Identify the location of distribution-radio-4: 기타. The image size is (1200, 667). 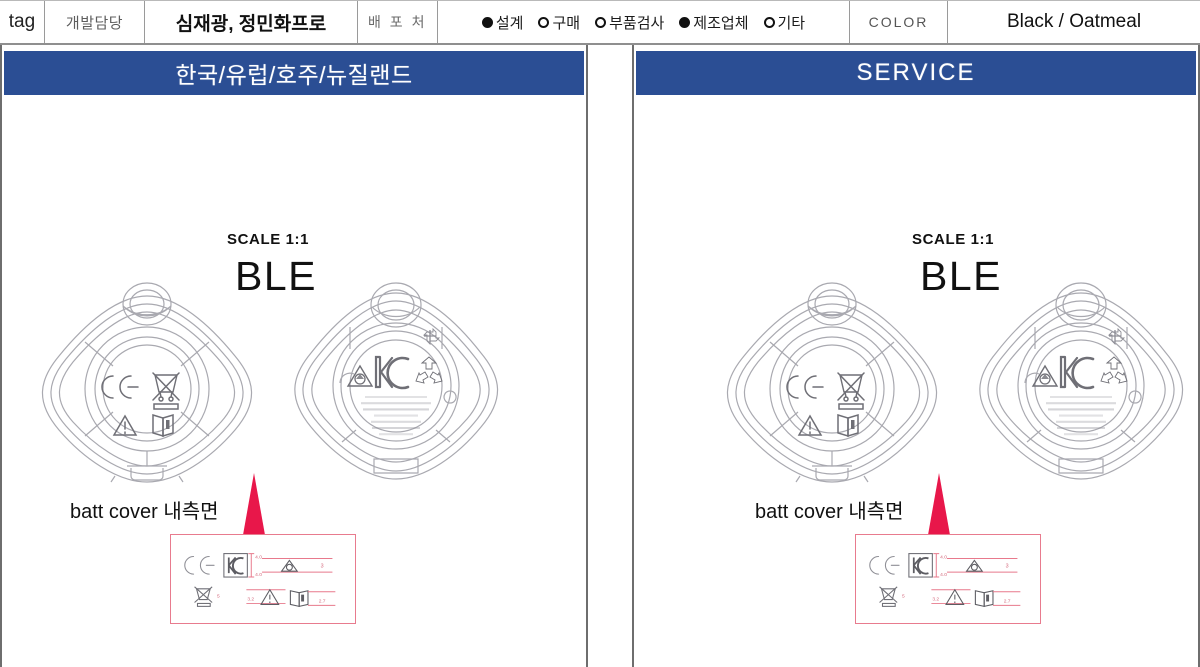
(784, 22).